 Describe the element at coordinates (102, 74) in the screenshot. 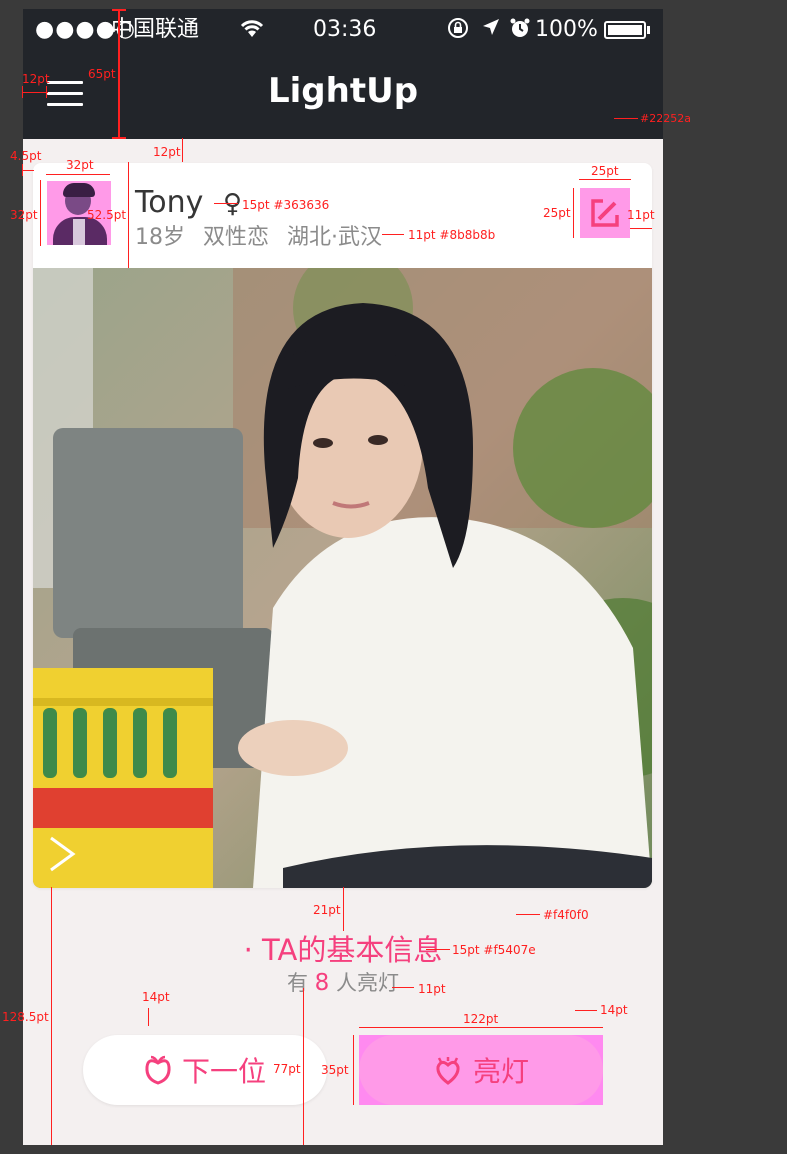

I see `anno-65pt: 65pt` at that location.